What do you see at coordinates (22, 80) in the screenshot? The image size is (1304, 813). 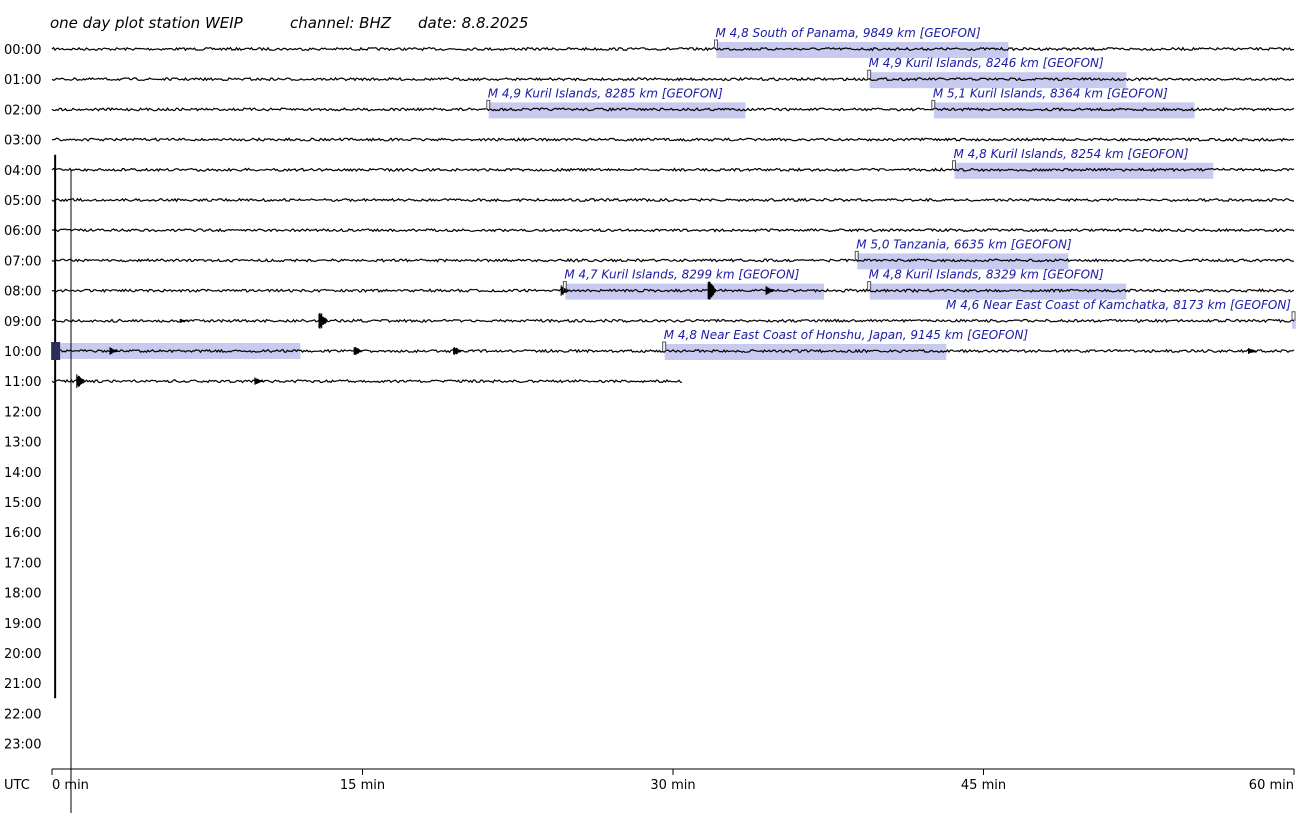 I see `hour-label-0100: 01:00` at bounding box center [22, 80].